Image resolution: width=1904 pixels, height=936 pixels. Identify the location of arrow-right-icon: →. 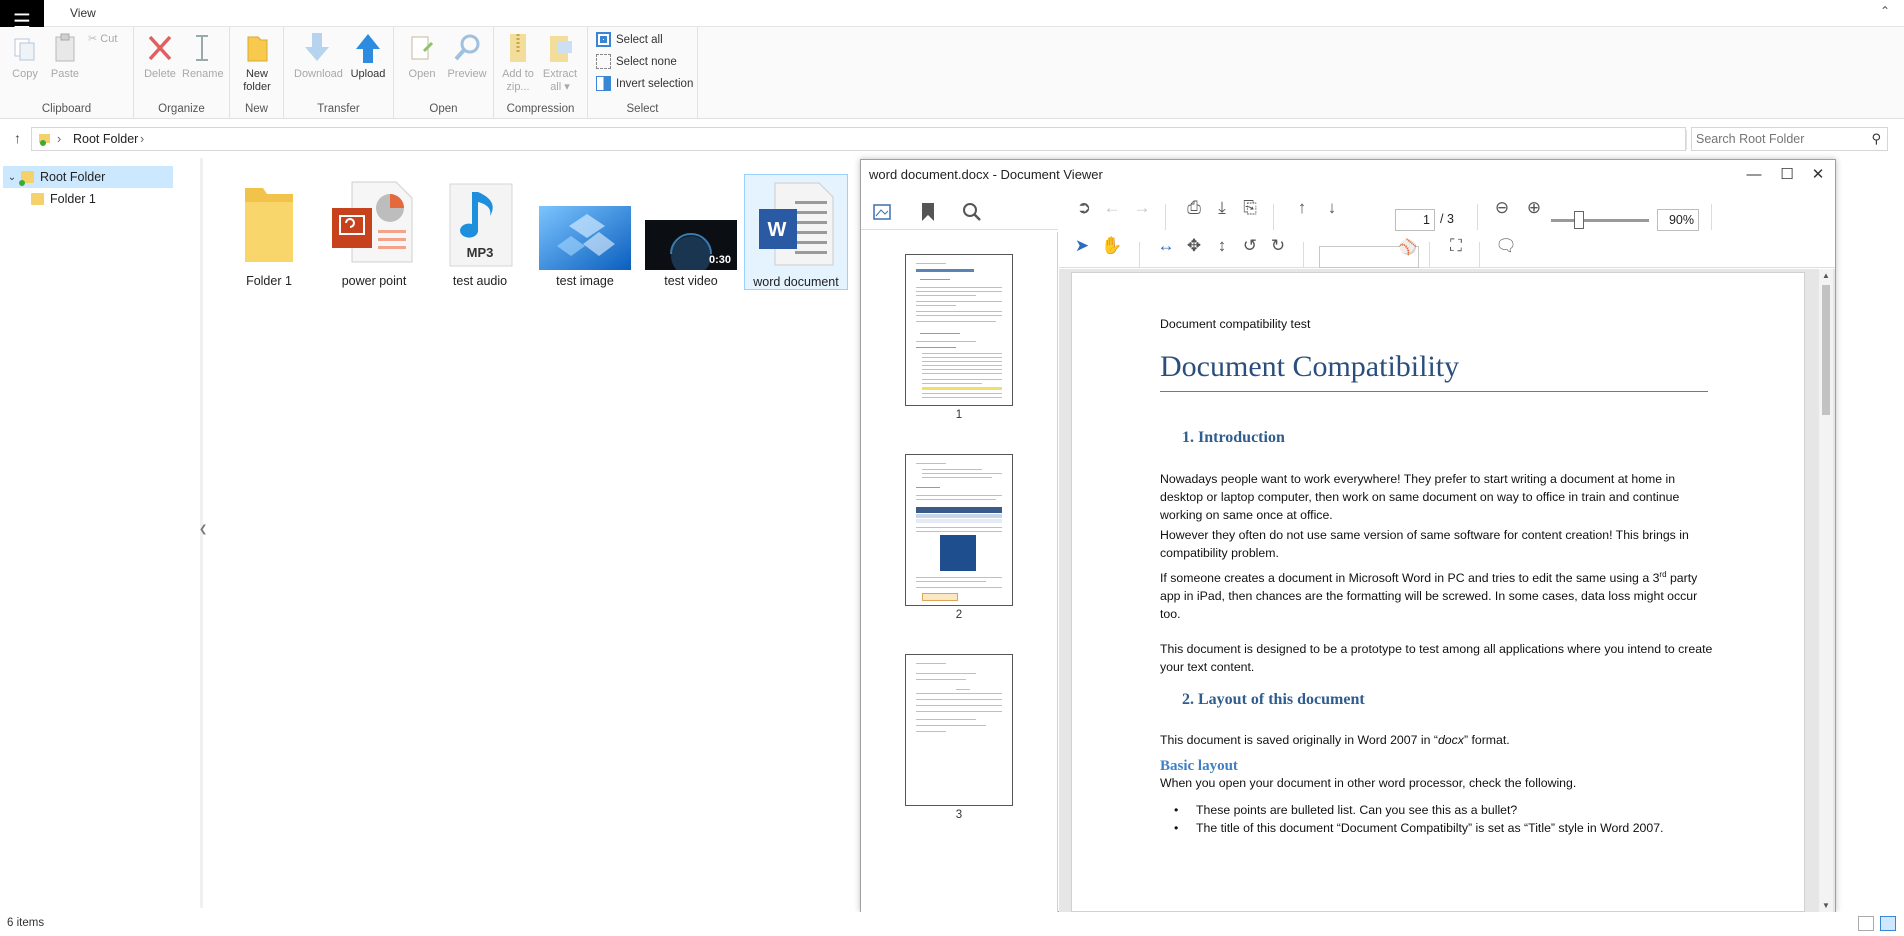
(1142, 208).